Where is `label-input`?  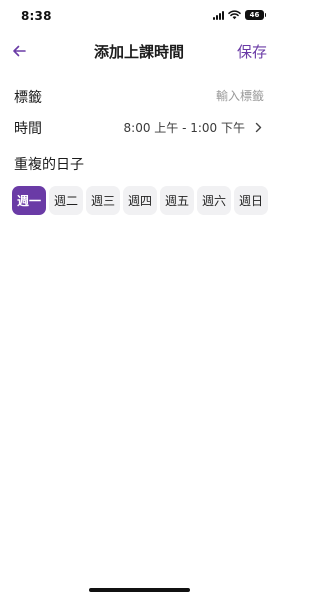
label-input is located at coordinates (189, 96).